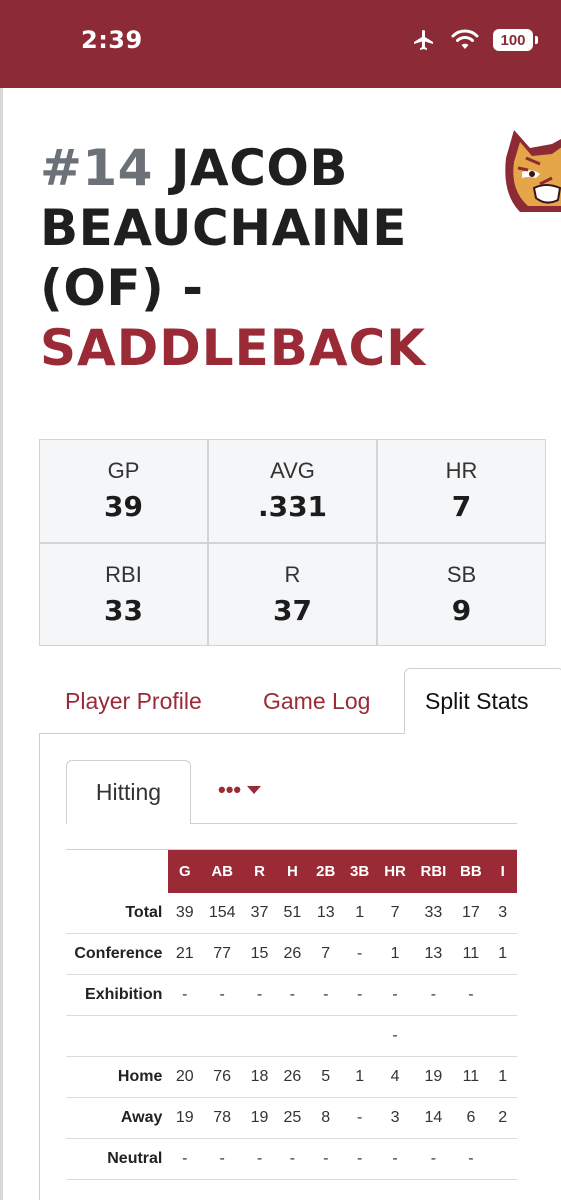 This screenshot has height=1200, width=561. What do you see at coordinates (292, 507) in the screenshot?
I see `stat-value: .331` at bounding box center [292, 507].